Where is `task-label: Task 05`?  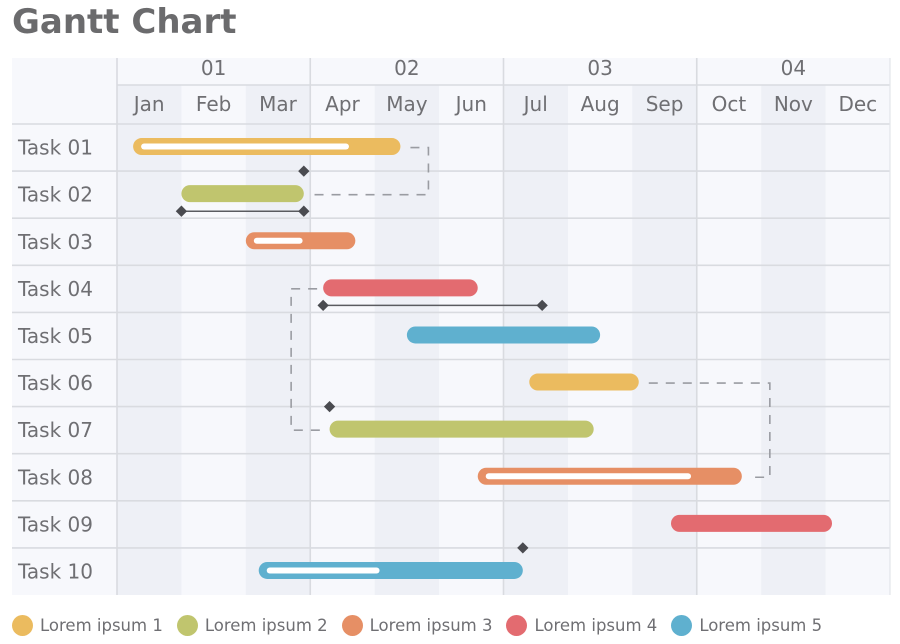
task-label: Task 05 is located at coordinates (55, 336).